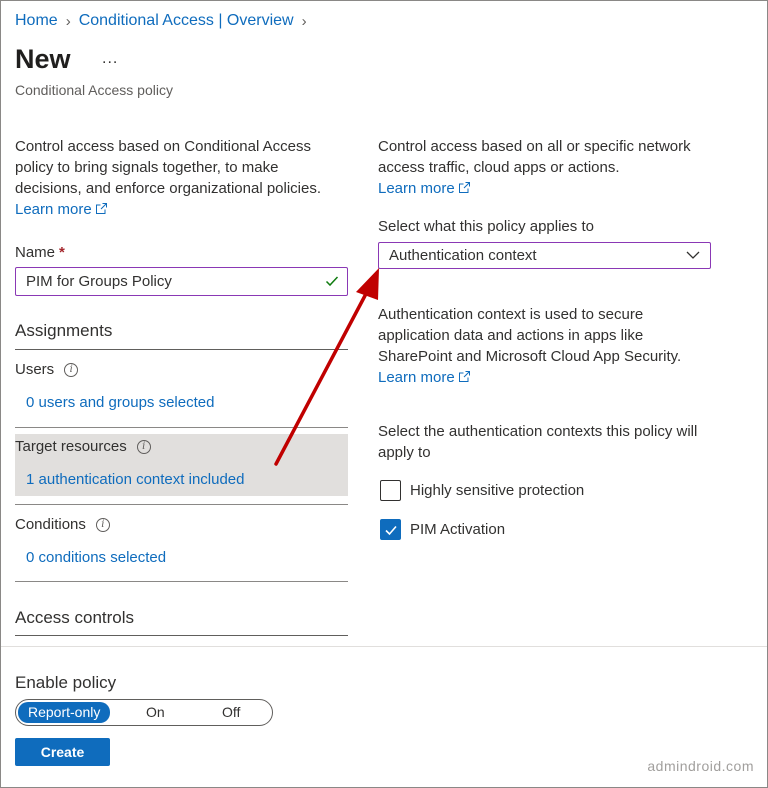 The width and height of the screenshot is (768, 788). Describe the element at coordinates (35, 369) in the screenshot. I see `users-label: Users` at that location.